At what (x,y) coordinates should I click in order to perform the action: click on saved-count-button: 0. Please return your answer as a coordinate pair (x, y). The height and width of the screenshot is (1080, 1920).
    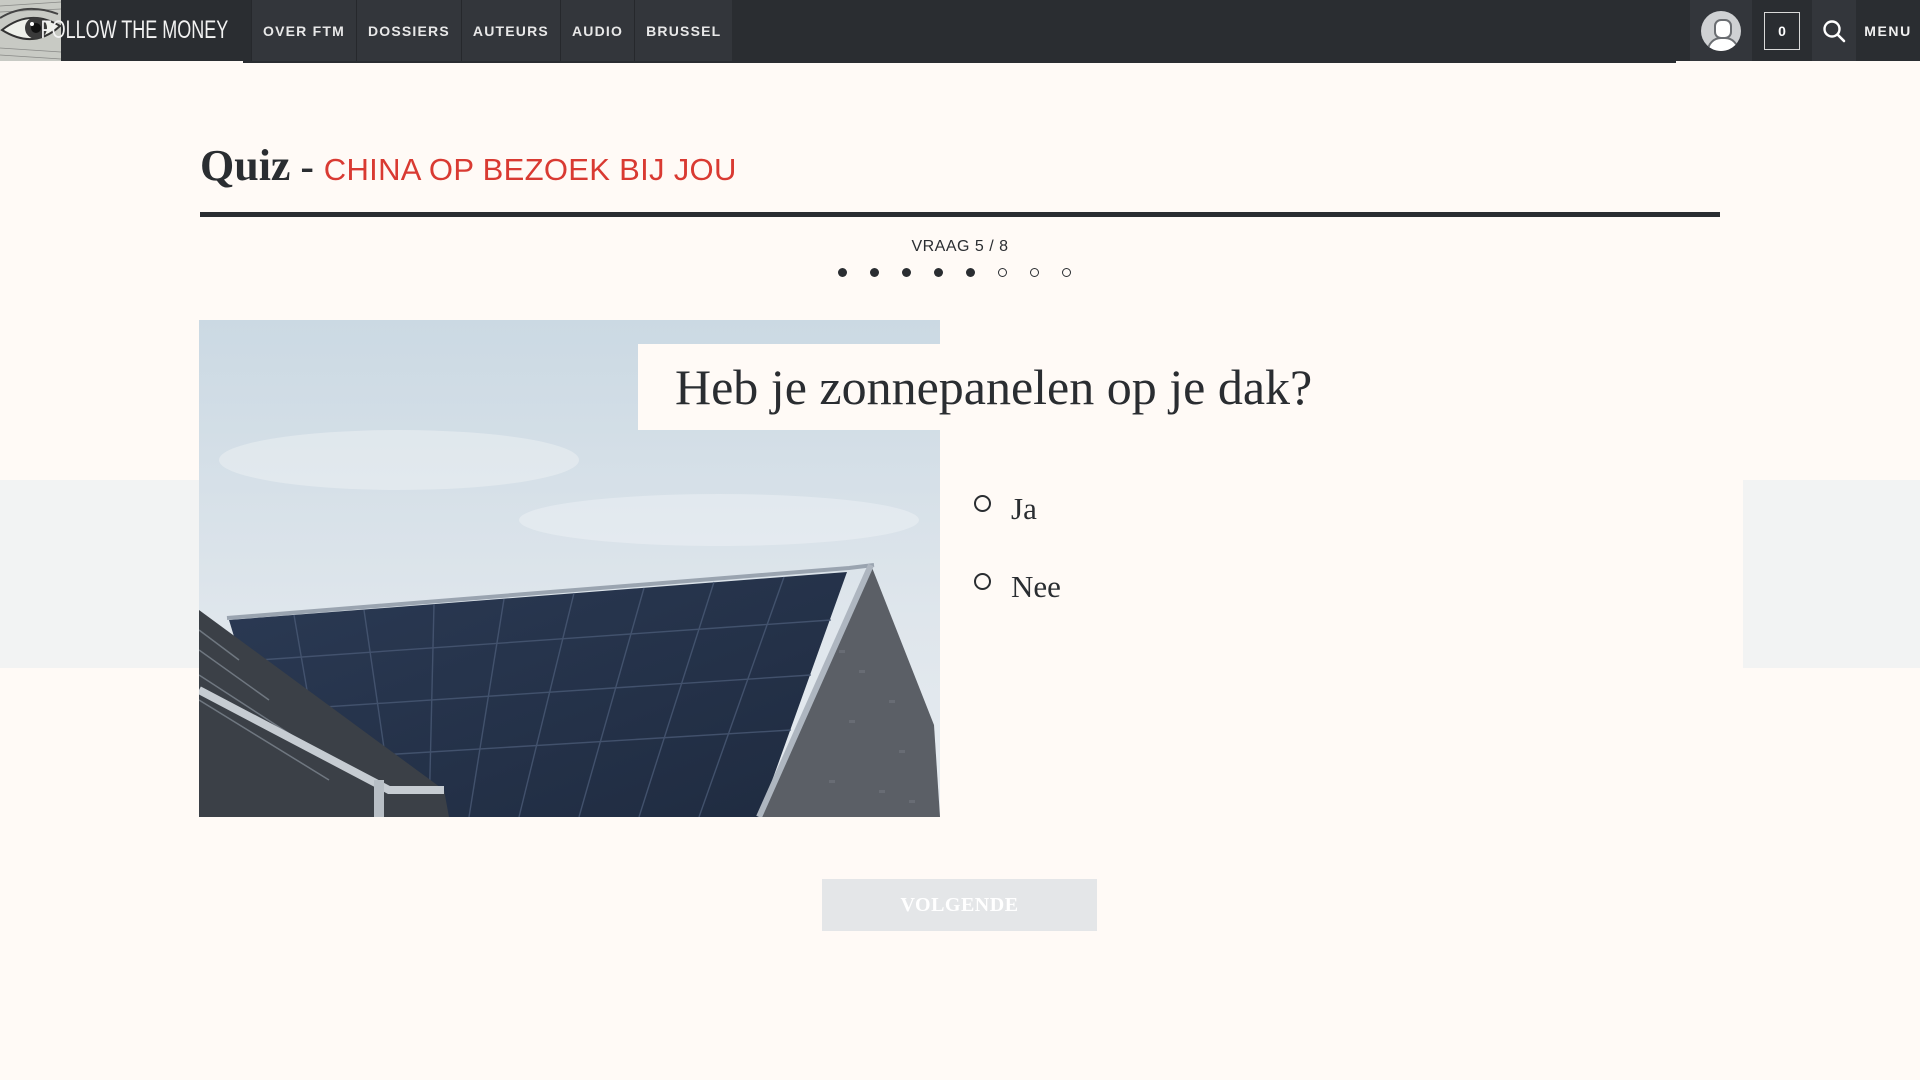
    Looking at the image, I should click on (1782, 30).